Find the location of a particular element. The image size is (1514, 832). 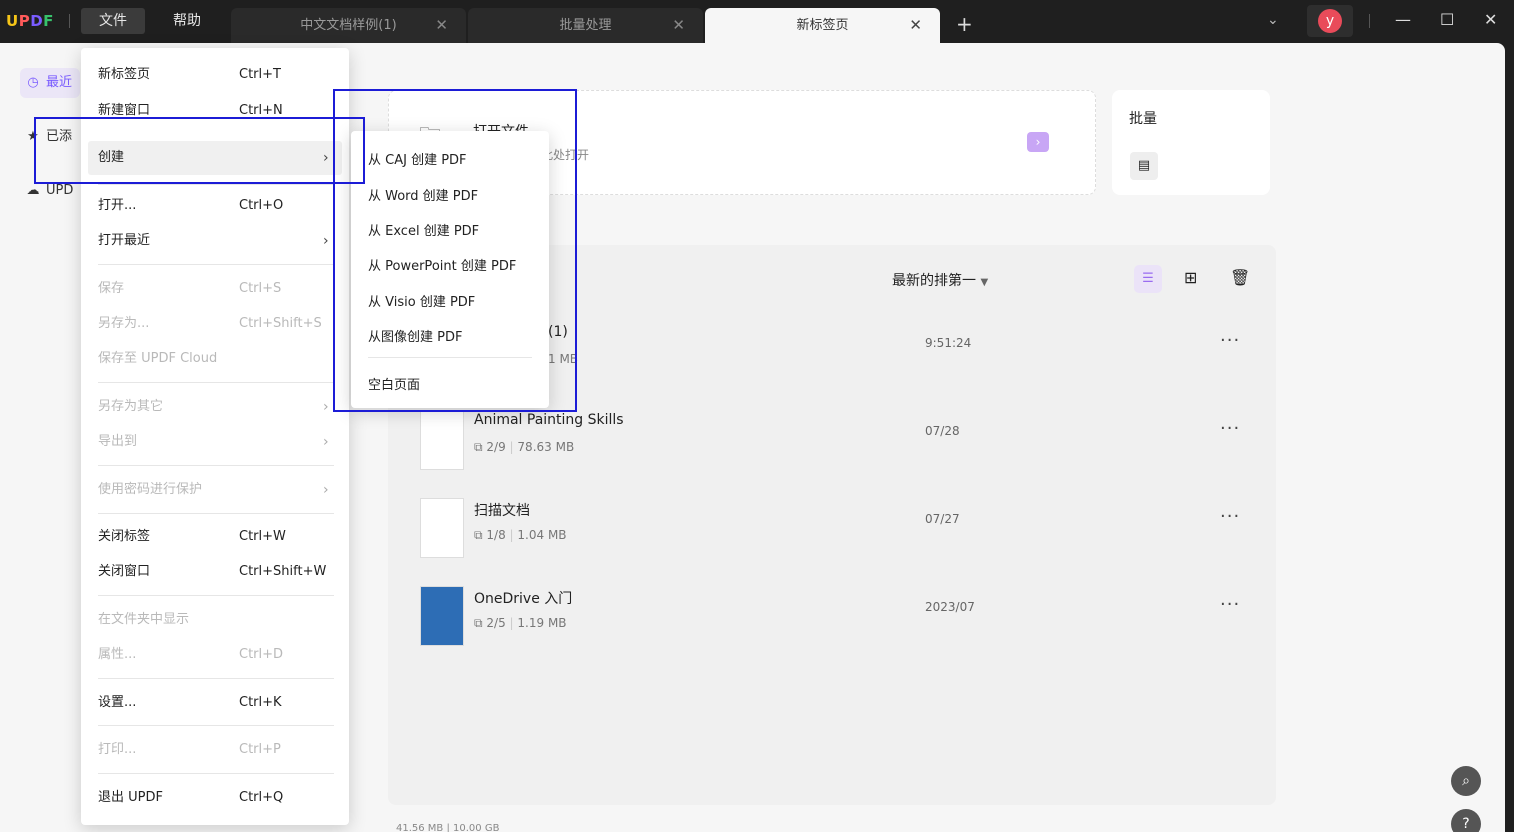

file-row: OneDrive 入门 ⧉ 2/5 | 1.19 MB 2023/07 ··· is located at coordinates (840, 617).